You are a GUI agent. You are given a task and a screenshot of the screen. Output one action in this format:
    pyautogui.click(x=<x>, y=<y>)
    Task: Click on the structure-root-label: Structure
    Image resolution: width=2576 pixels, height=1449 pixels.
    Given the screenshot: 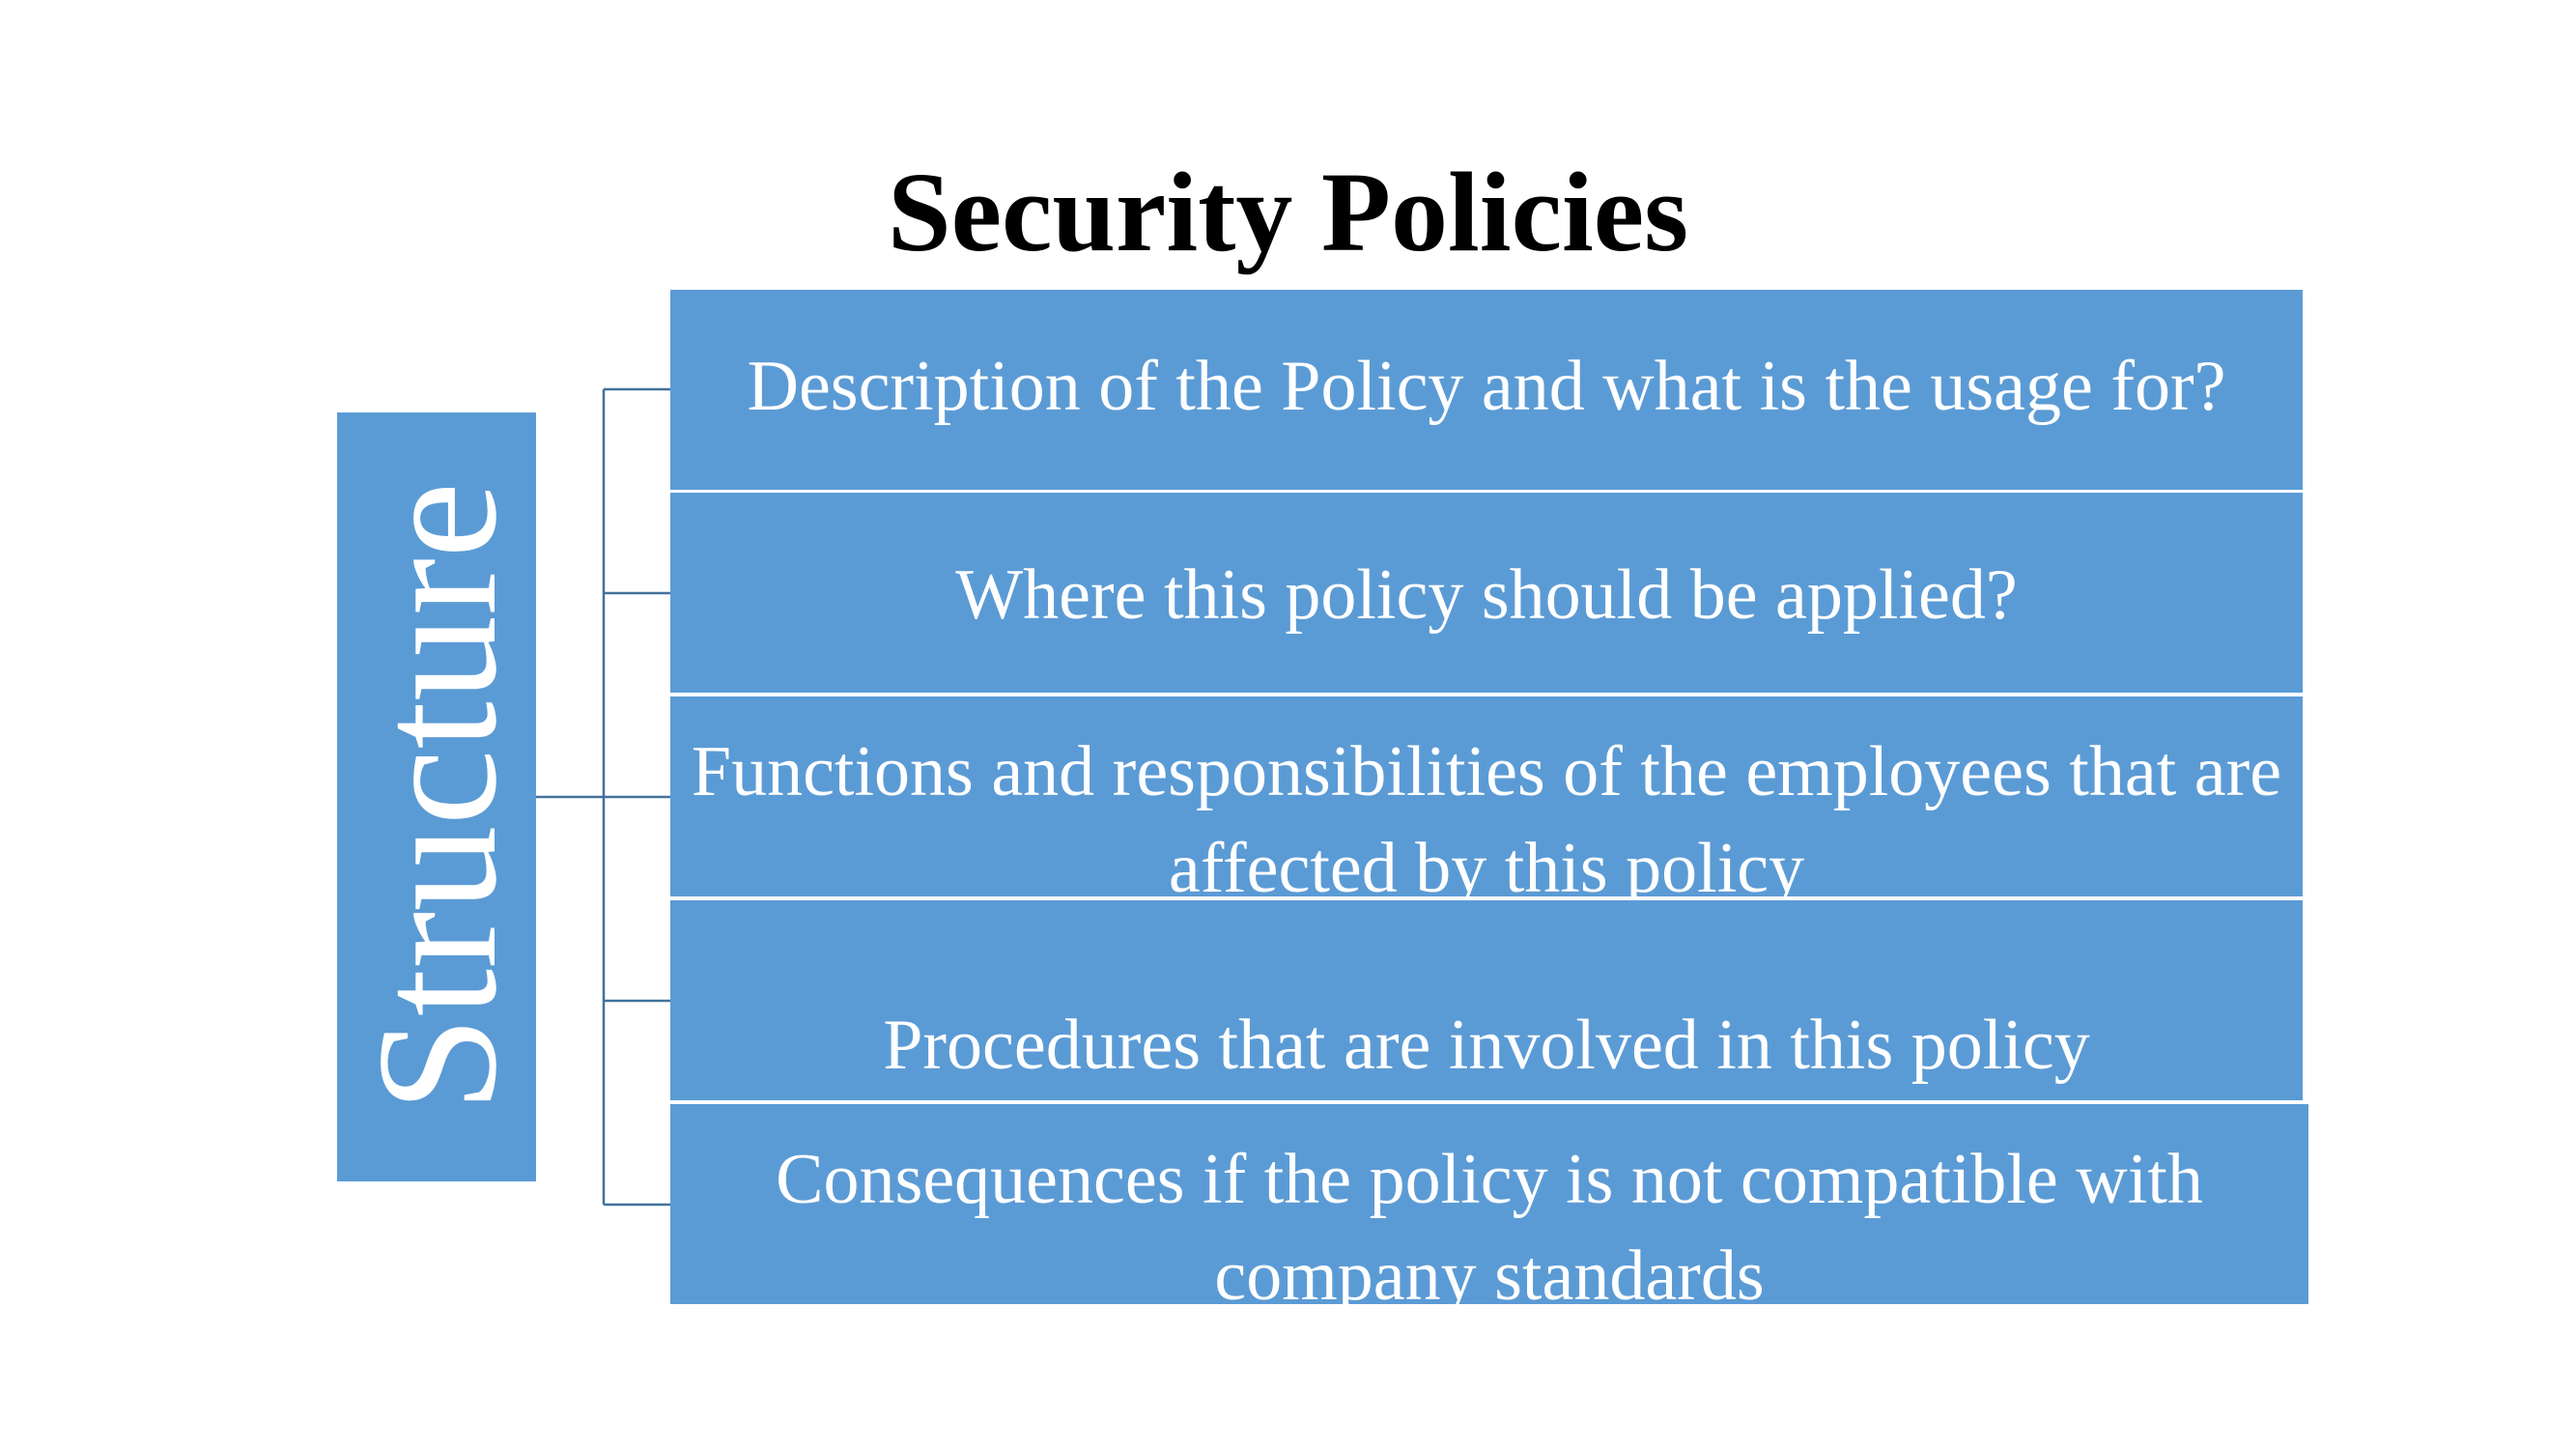 What is the action you would take?
    pyautogui.click(x=436, y=797)
    